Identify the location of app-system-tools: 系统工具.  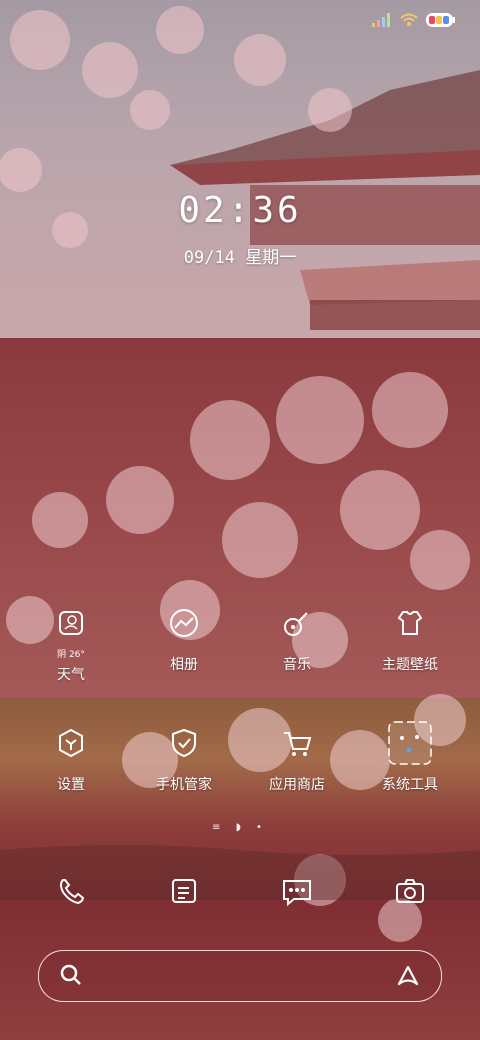
(410, 757).